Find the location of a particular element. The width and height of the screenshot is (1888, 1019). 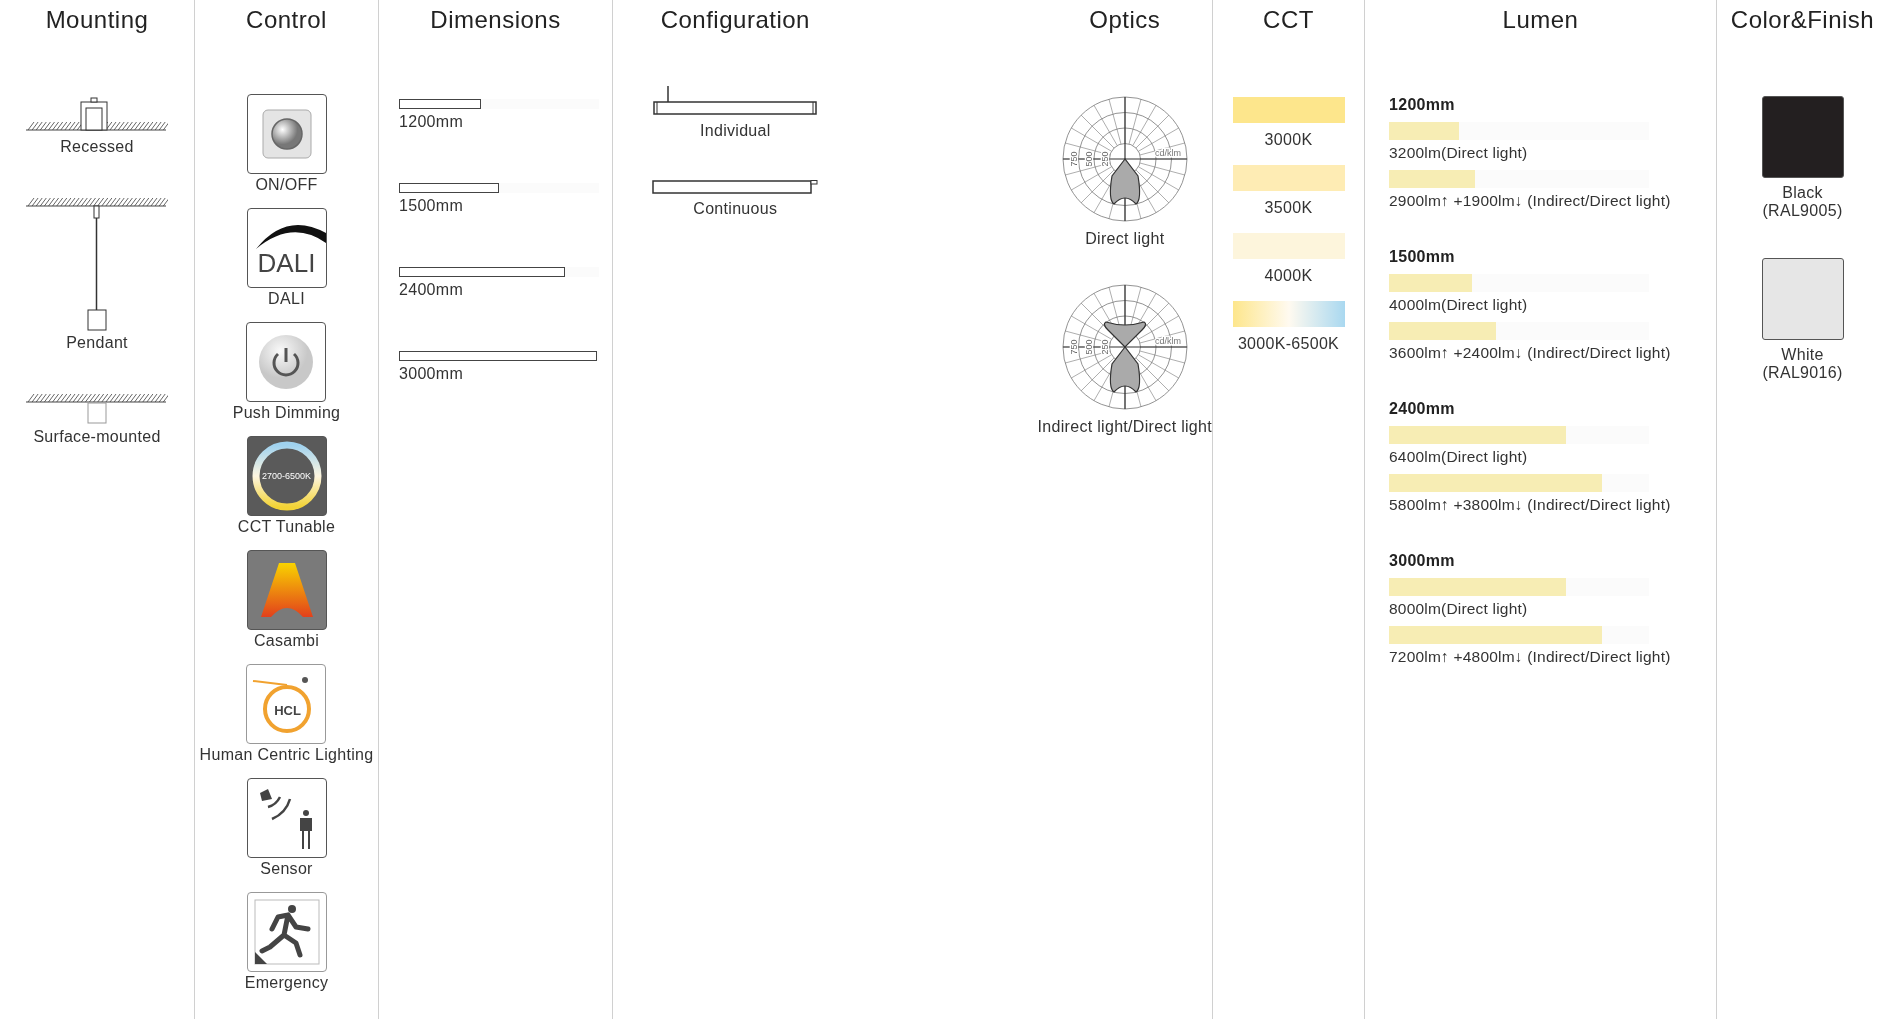

column-heading: Optics is located at coordinates (1125, 20).